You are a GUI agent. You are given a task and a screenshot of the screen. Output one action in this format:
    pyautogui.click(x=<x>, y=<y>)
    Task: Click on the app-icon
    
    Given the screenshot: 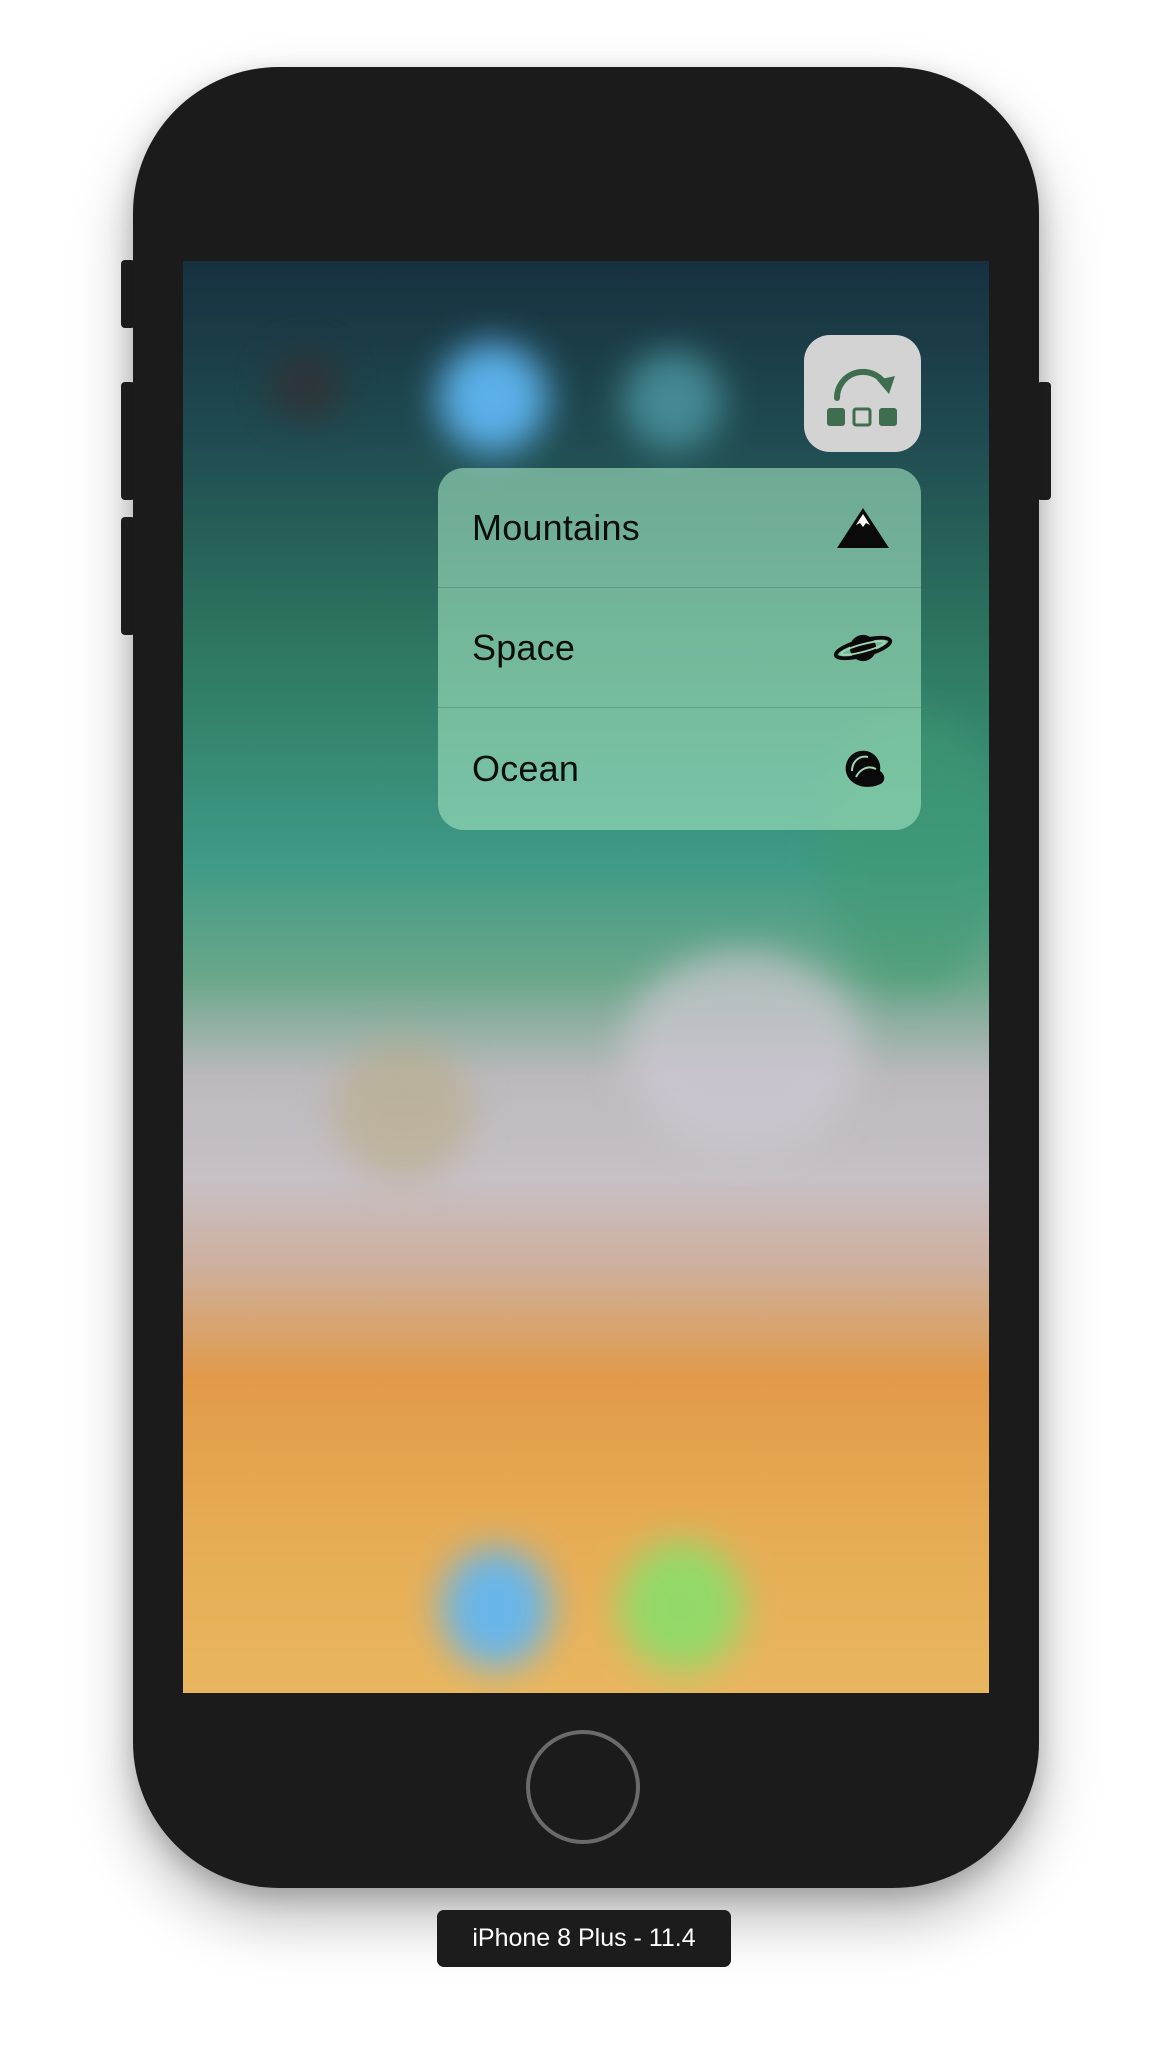 What is the action you would take?
    pyautogui.click(x=862, y=393)
    